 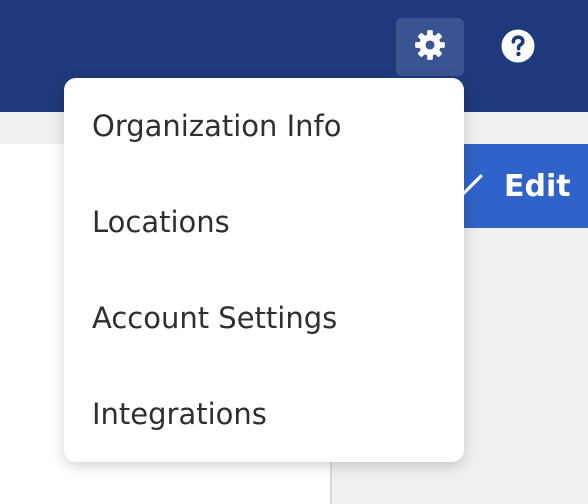 I want to click on gear-icon, so click(x=430, y=47).